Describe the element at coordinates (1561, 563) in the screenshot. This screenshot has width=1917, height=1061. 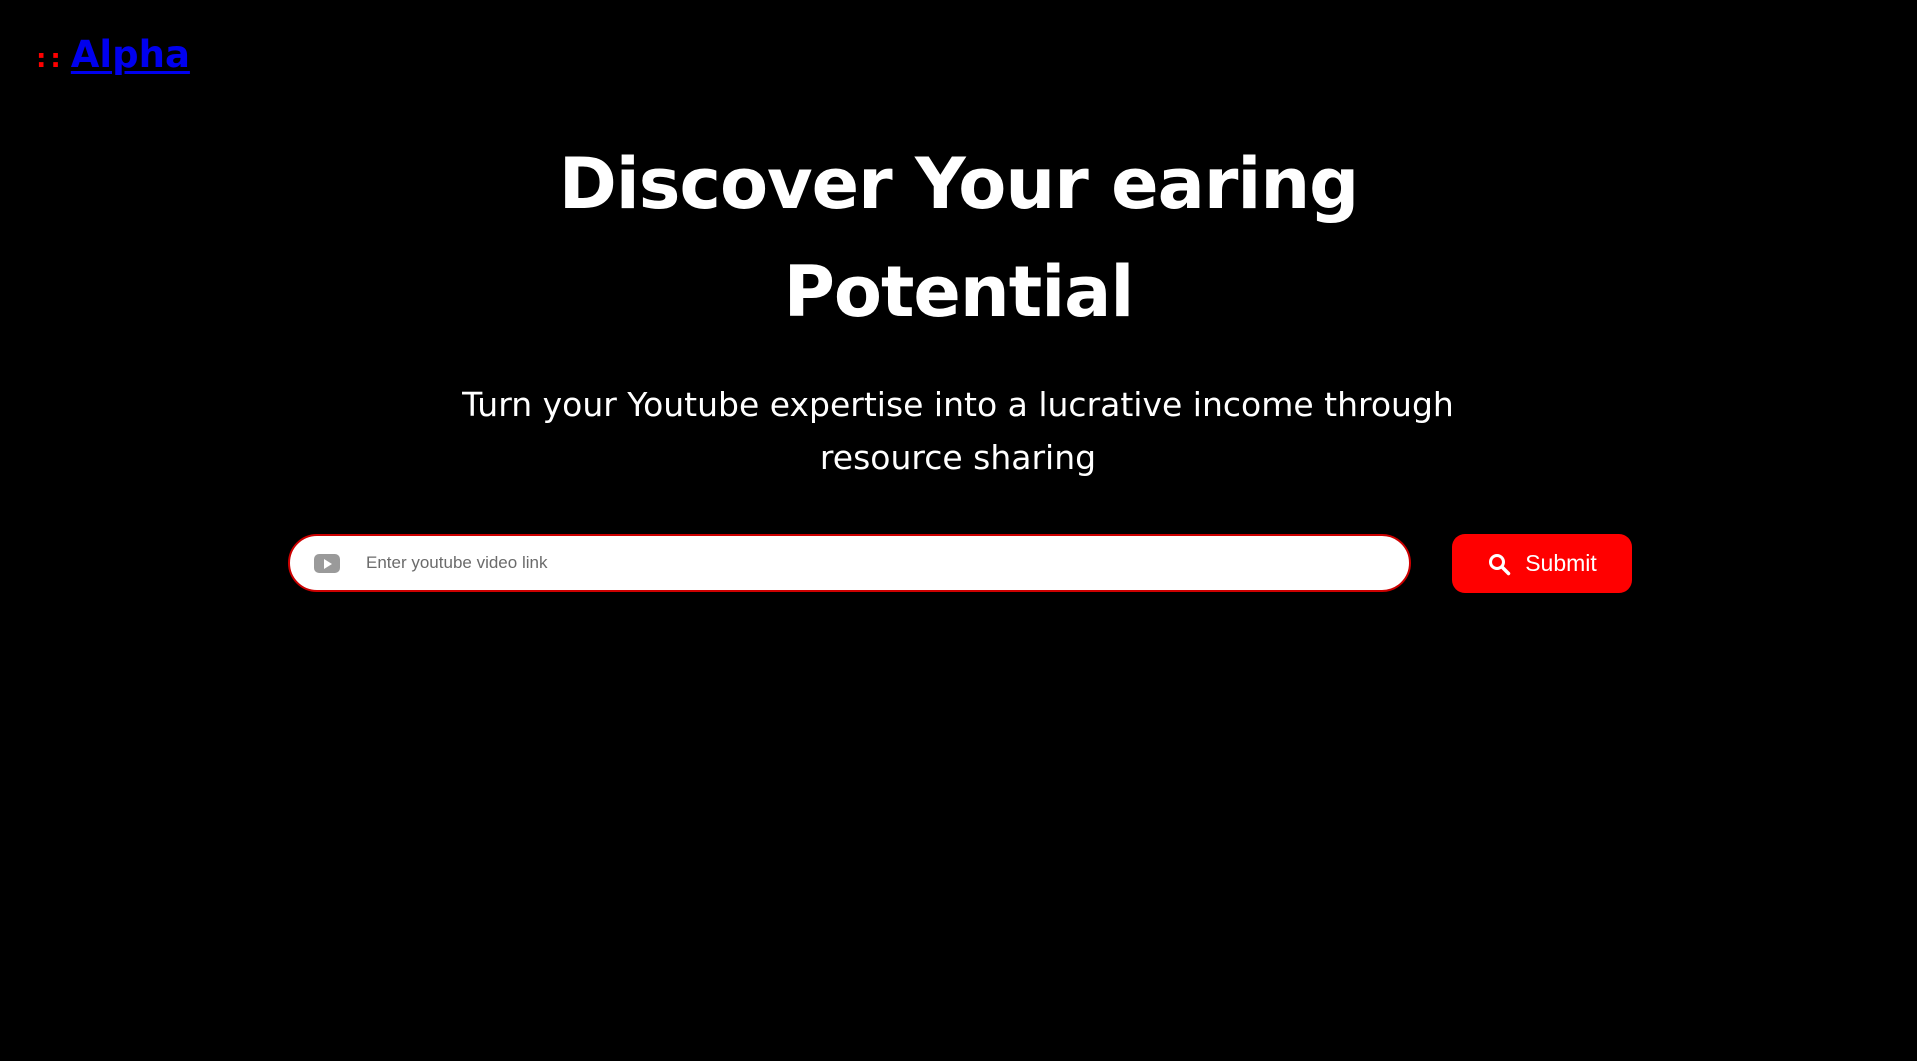
I see `submit-label: Submit` at that location.